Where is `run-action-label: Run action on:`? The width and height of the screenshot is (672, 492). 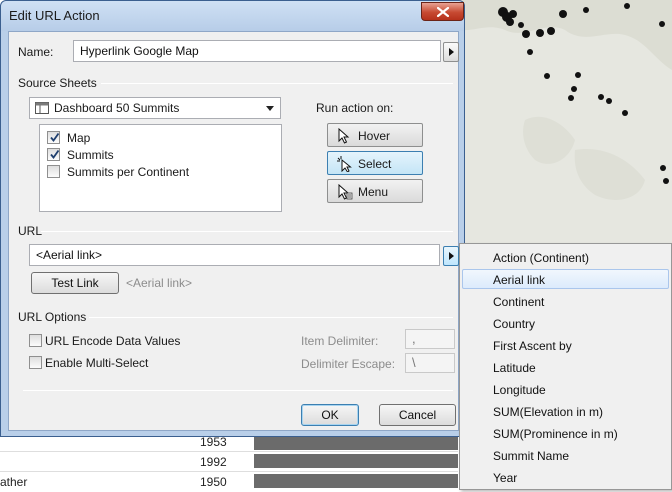
run-action-label: Run action on: is located at coordinates (355, 108).